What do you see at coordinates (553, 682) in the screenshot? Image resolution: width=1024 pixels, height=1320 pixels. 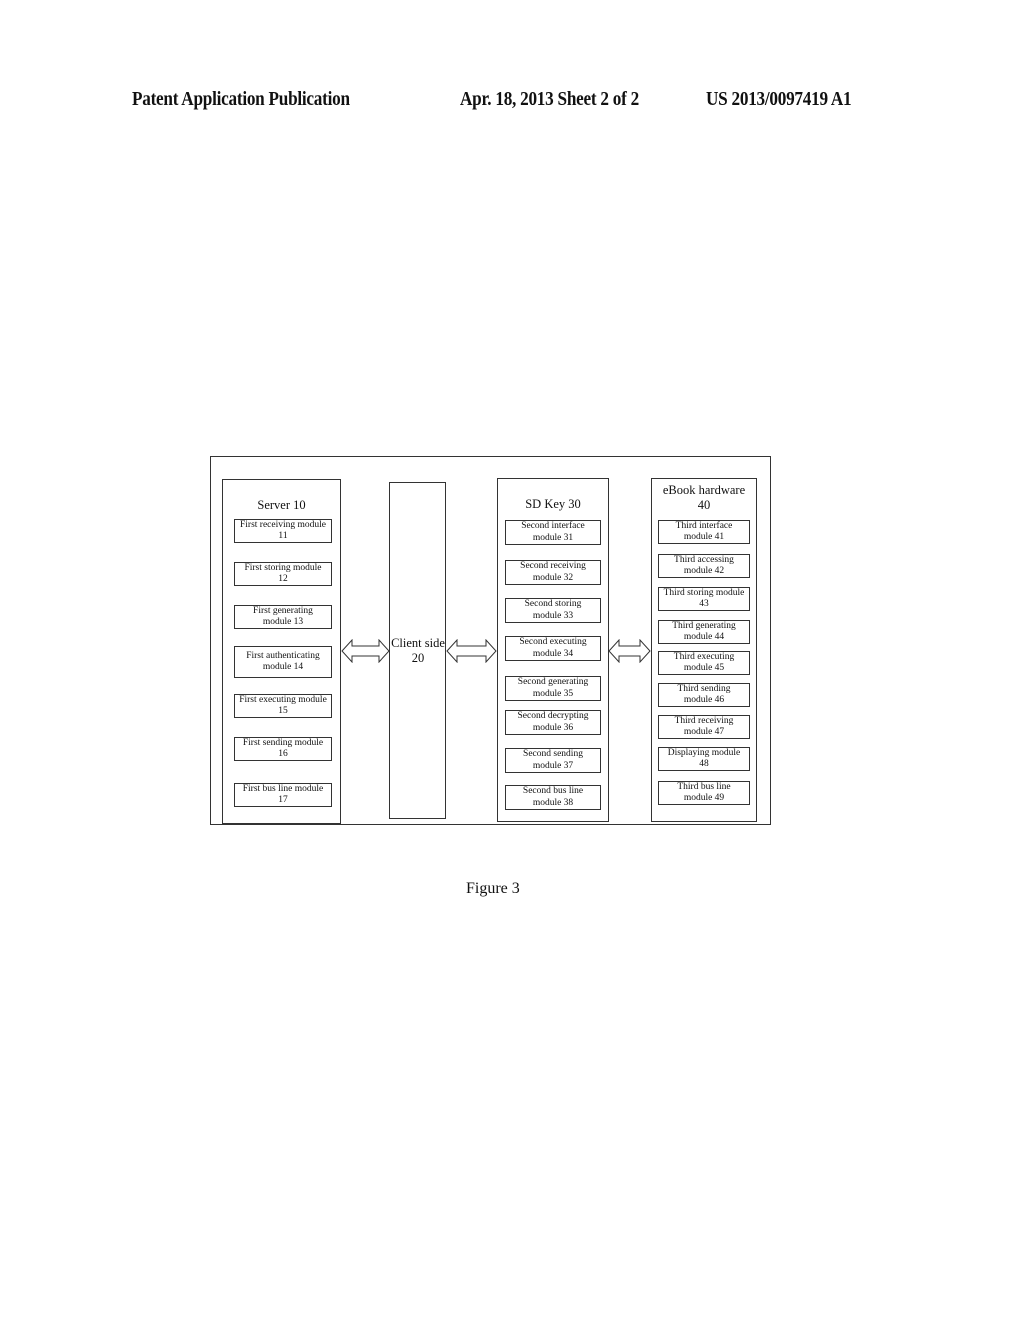 I see `module-name: Second generating` at bounding box center [553, 682].